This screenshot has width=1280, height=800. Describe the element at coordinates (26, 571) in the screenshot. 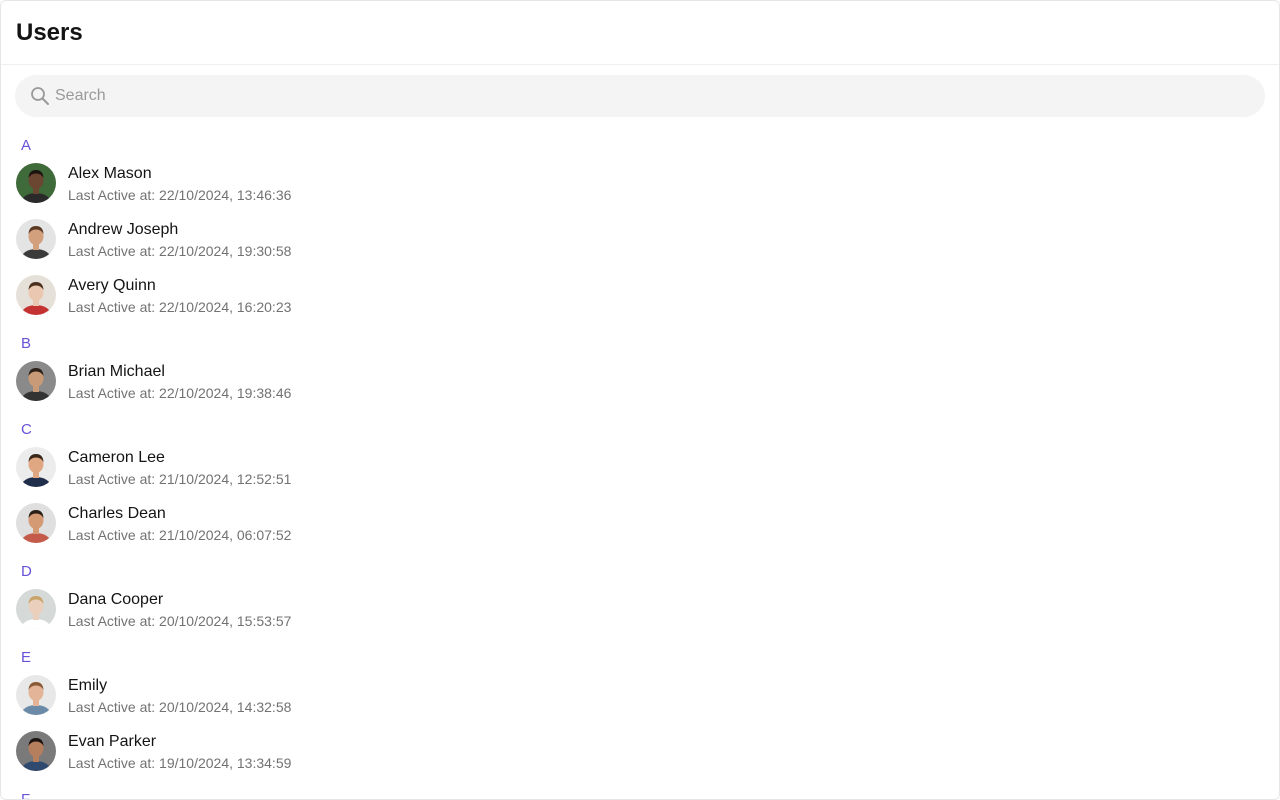

I see `section-letter: D` at that location.